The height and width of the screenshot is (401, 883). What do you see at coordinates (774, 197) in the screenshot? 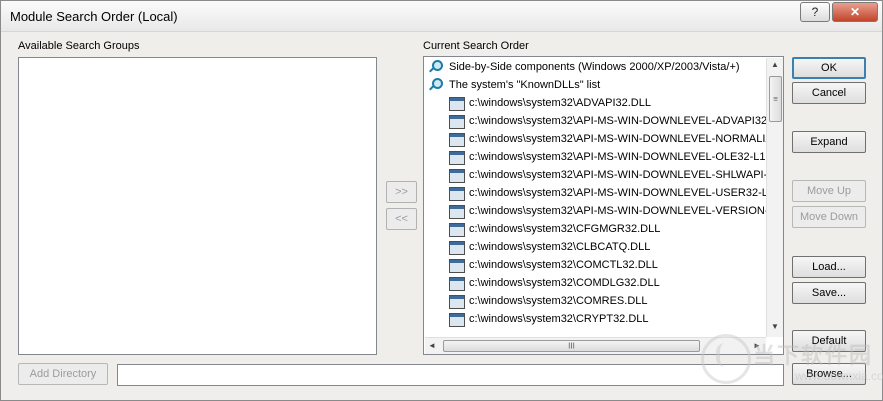
I see `vertical-scrollbar: ▲ ≡ ▼` at bounding box center [774, 197].